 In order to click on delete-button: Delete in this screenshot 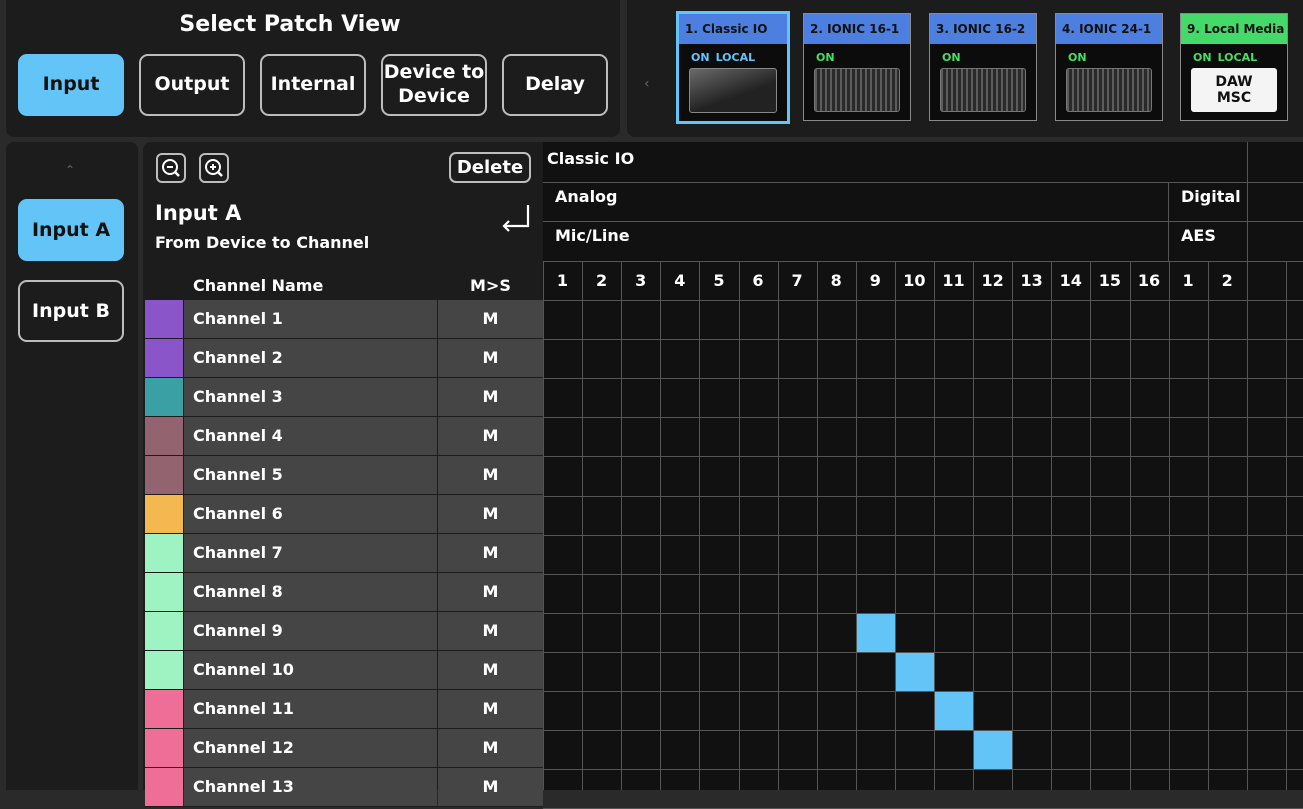, I will do `click(490, 167)`.